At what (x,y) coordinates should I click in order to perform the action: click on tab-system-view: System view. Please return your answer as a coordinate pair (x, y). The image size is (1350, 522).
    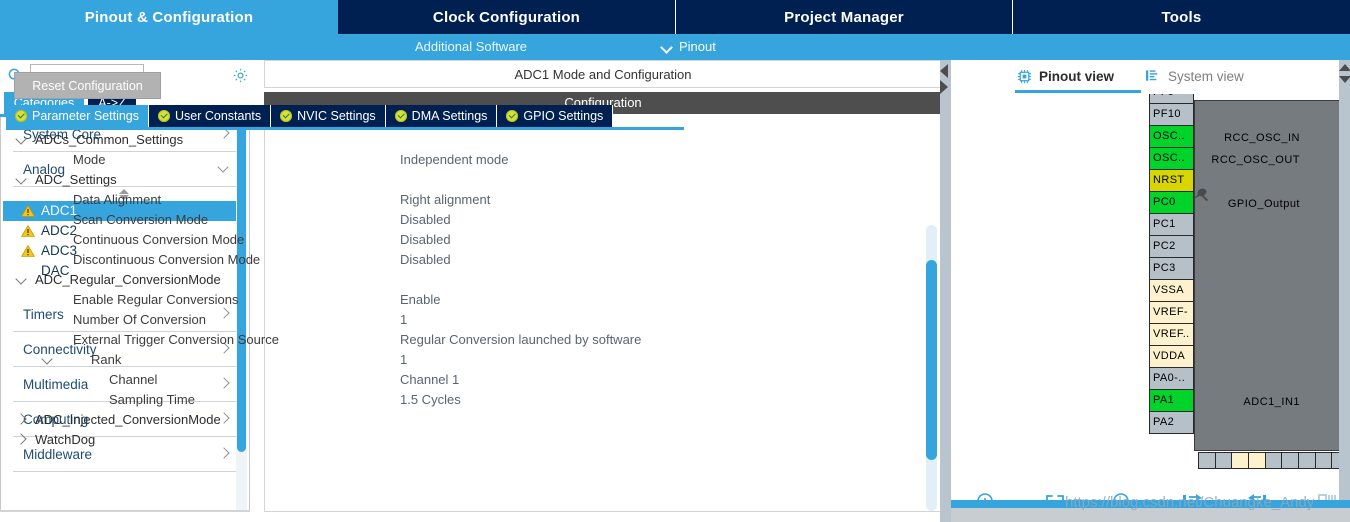
    Looking at the image, I should click on (1195, 76).